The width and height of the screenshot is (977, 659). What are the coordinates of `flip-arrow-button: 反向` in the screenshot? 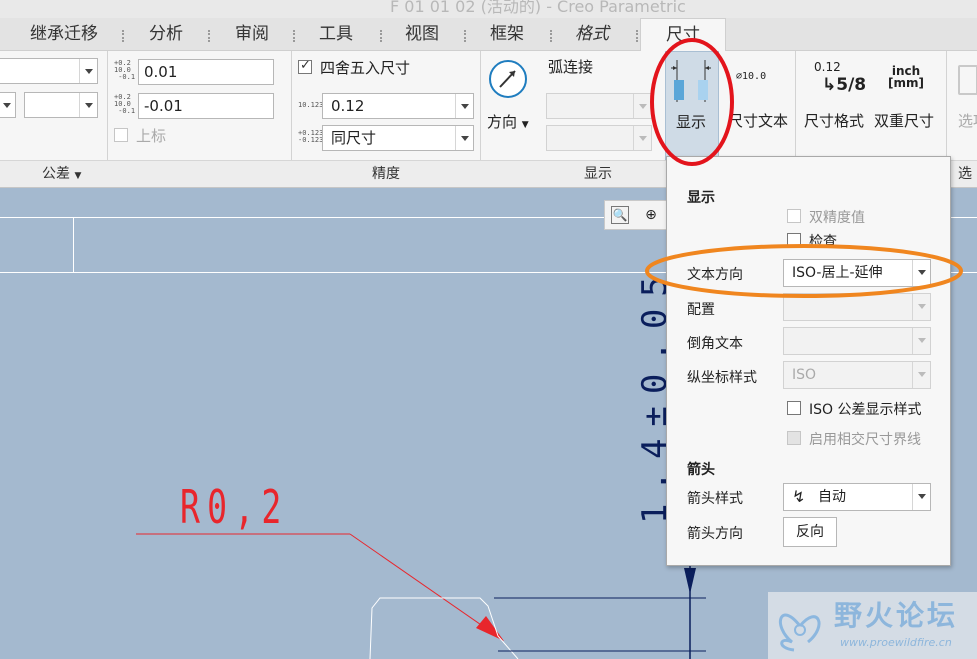 It's located at (810, 532).